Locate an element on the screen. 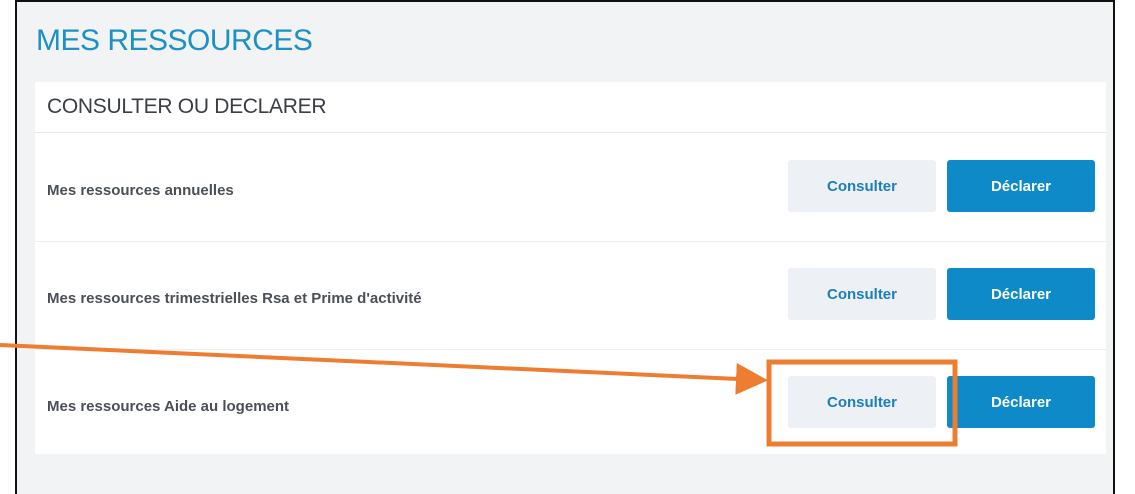  card-title: CONSULTER OU DECLARER is located at coordinates (187, 106).